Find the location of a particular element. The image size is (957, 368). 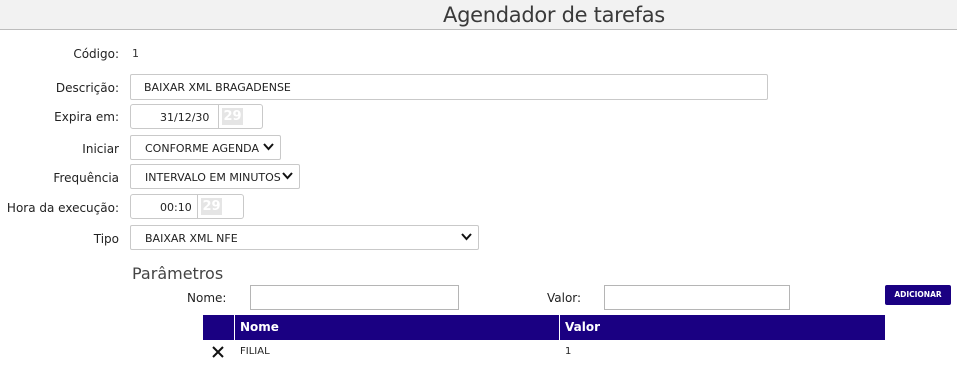

row-nome: FILIAL is located at coordinates (255, 351).